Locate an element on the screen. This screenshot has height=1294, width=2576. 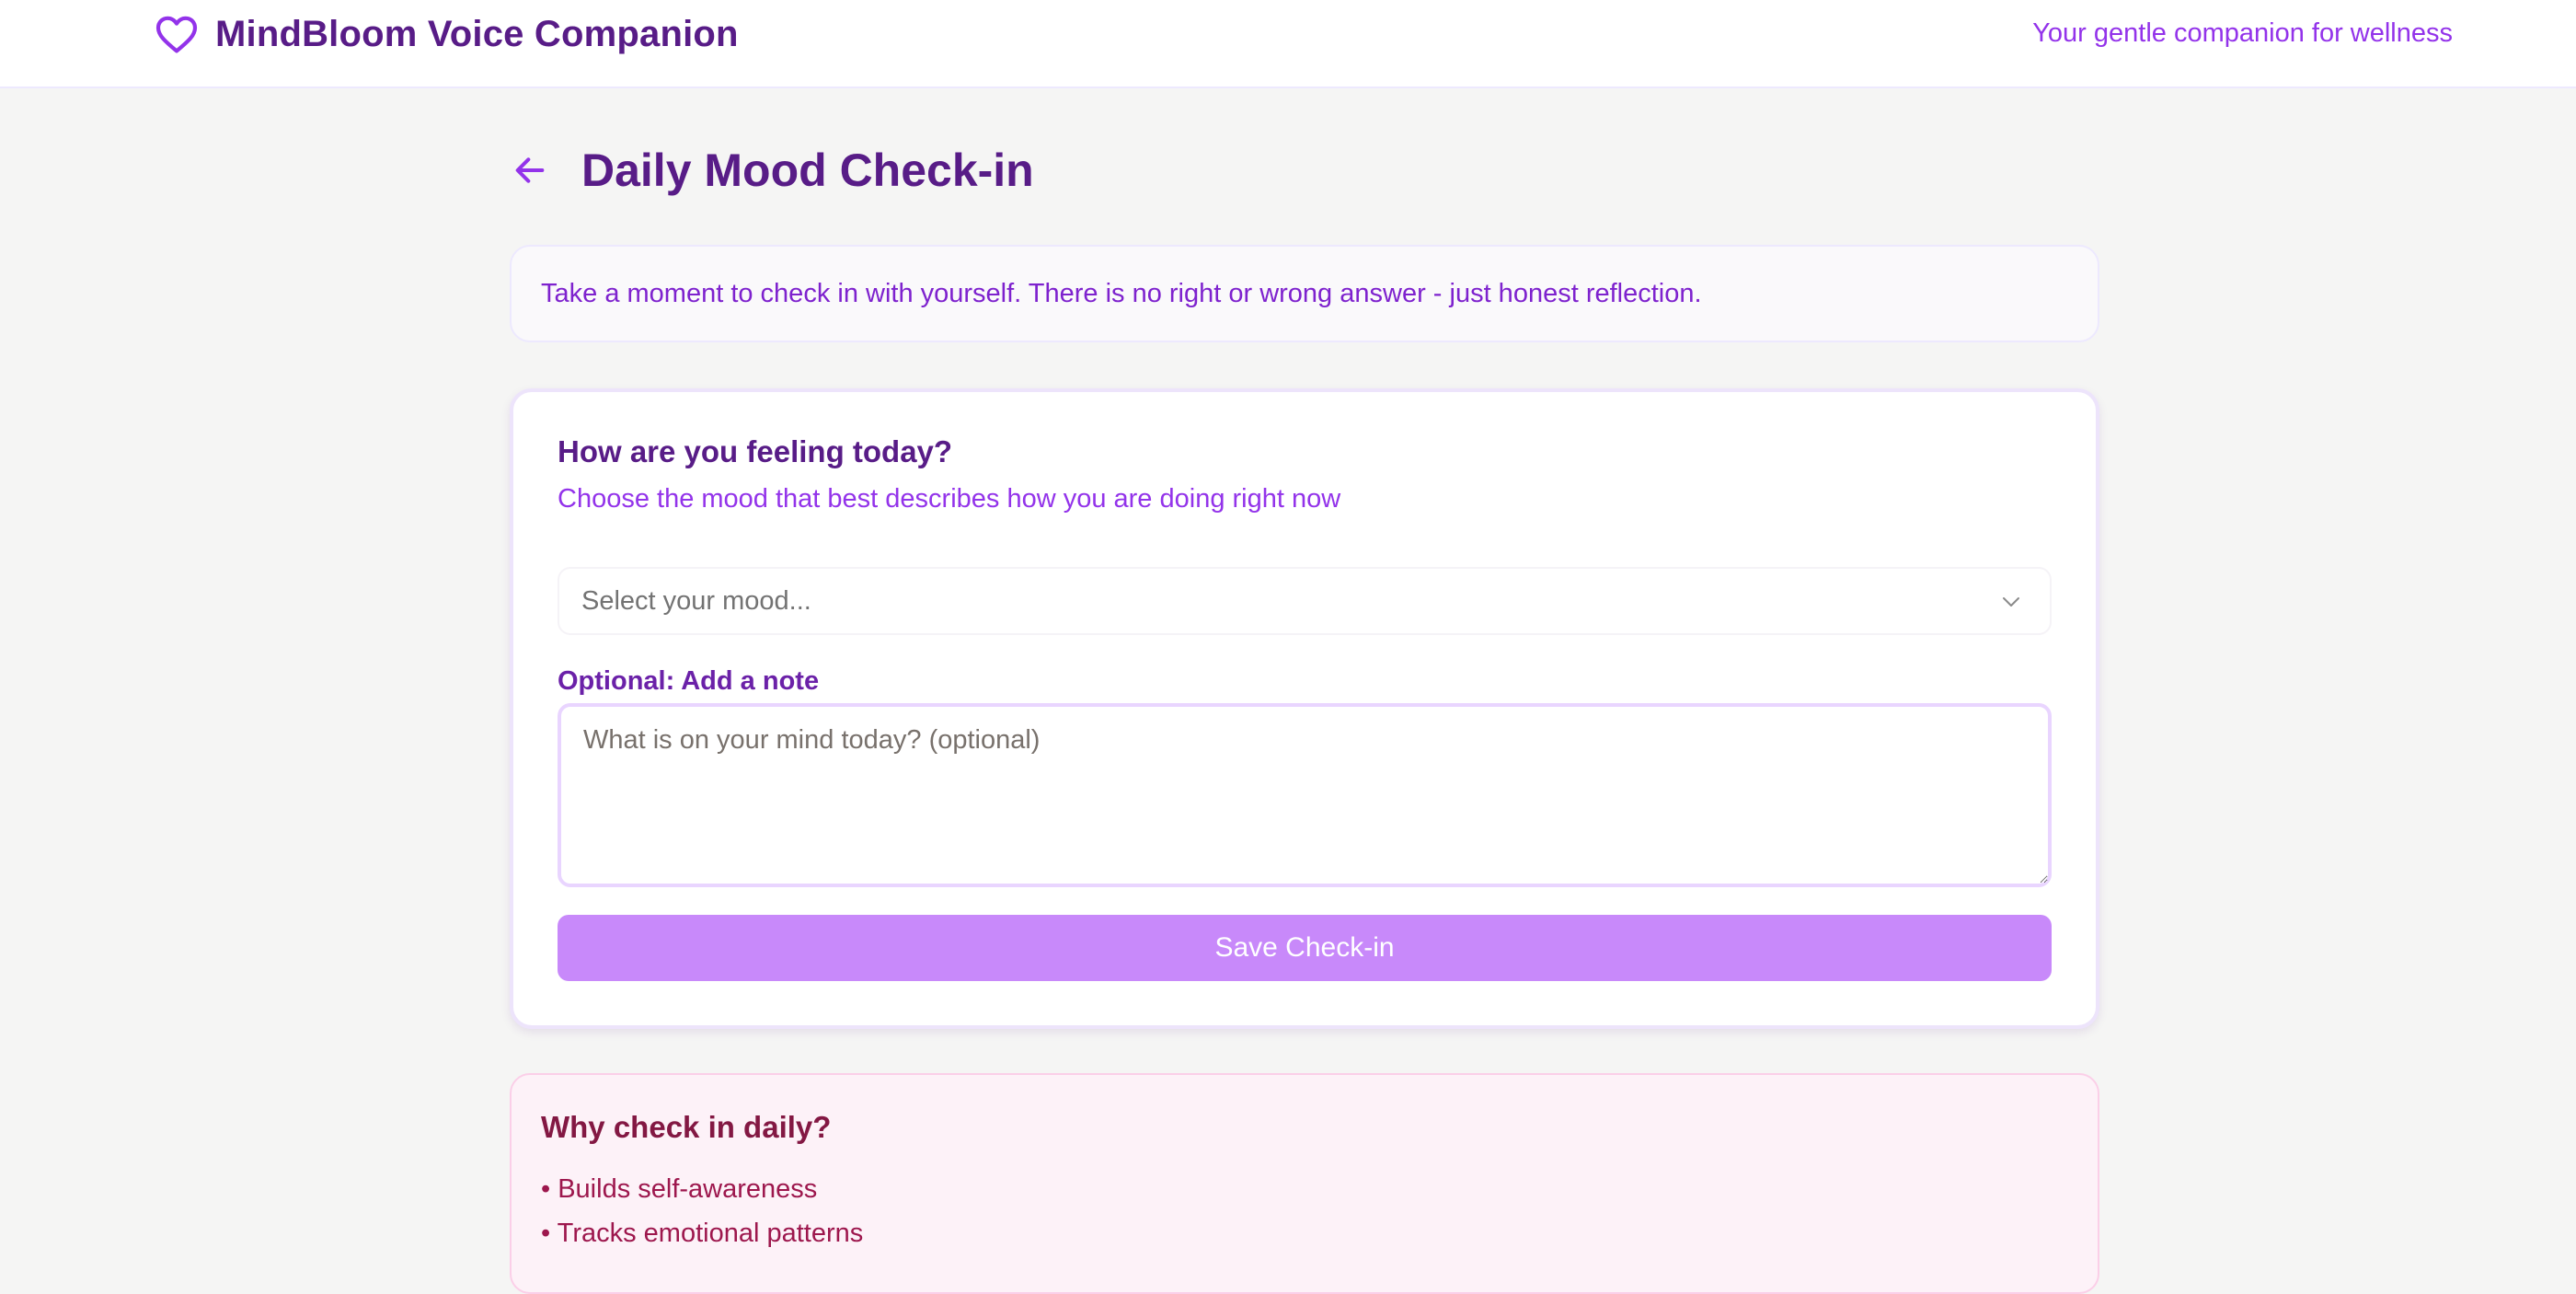
brand: MindBloom Voice Companion is located at coordinates (447, 34).